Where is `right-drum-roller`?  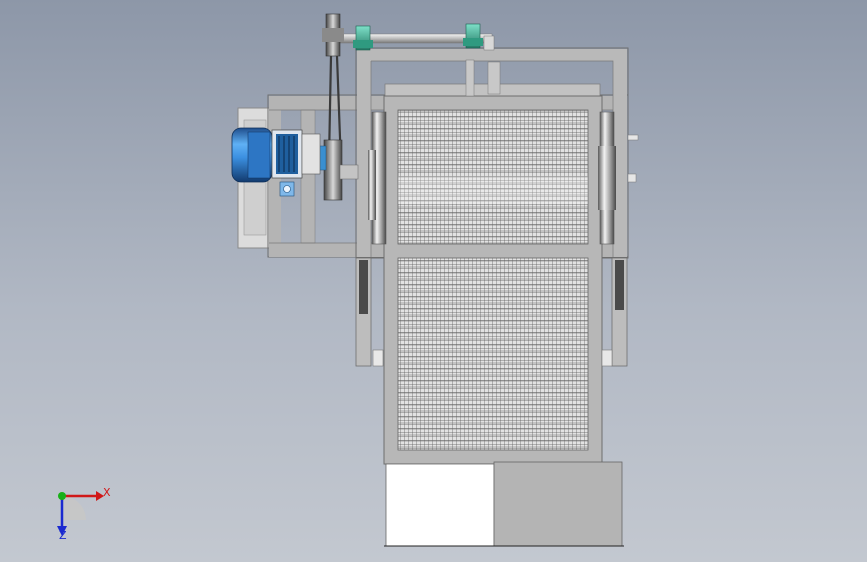
right-drum-roller is located at coordinates (607, 178).